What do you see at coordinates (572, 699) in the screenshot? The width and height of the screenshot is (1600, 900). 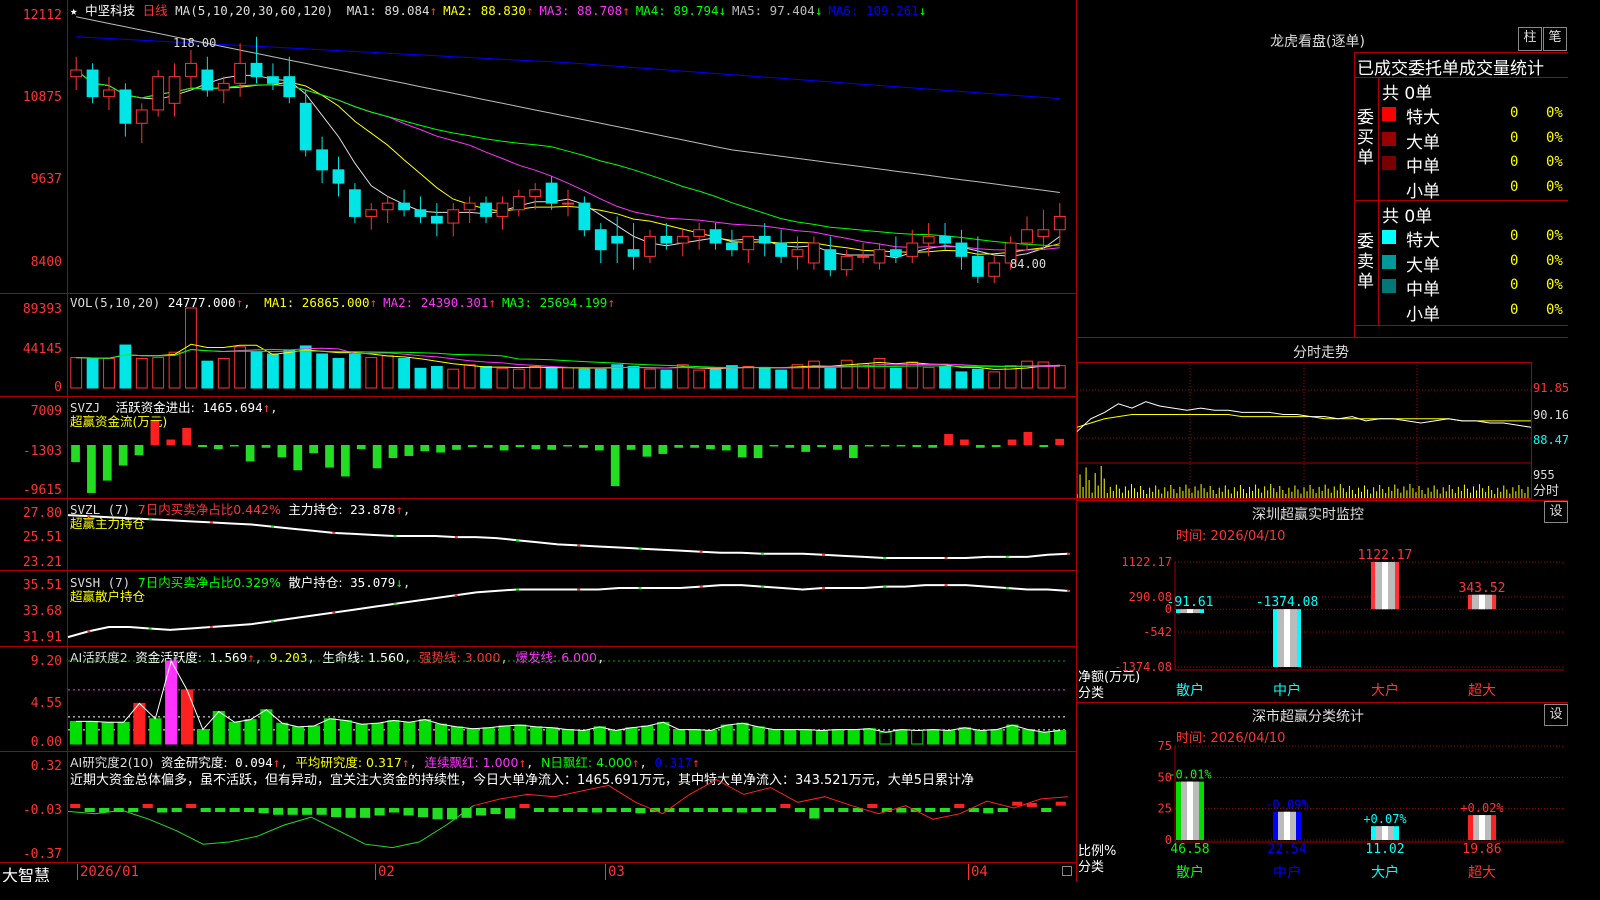 I see `ai-activity-chart` at bounding box center [572, 699].